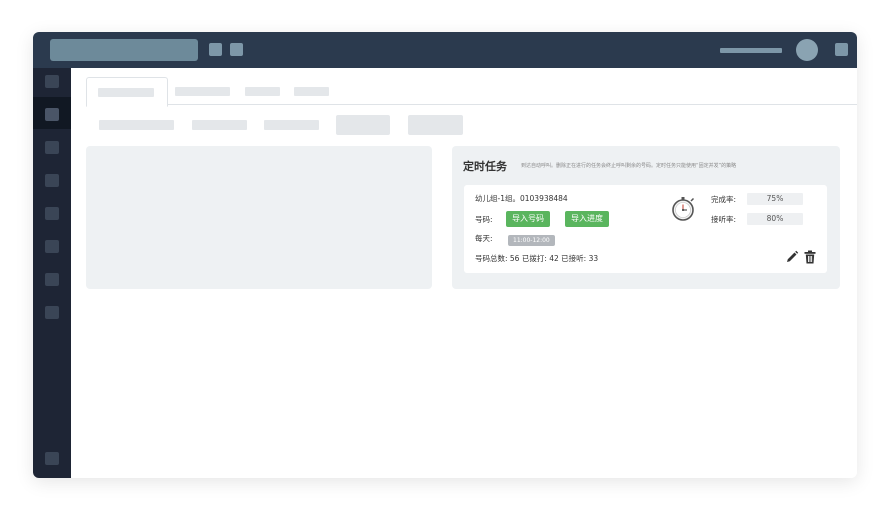 Image resolution: width=890 pixels, height=512 pixels. Describe the element at coordinates (471, 104) in the screenshot. I see `tab-divider` at that location.